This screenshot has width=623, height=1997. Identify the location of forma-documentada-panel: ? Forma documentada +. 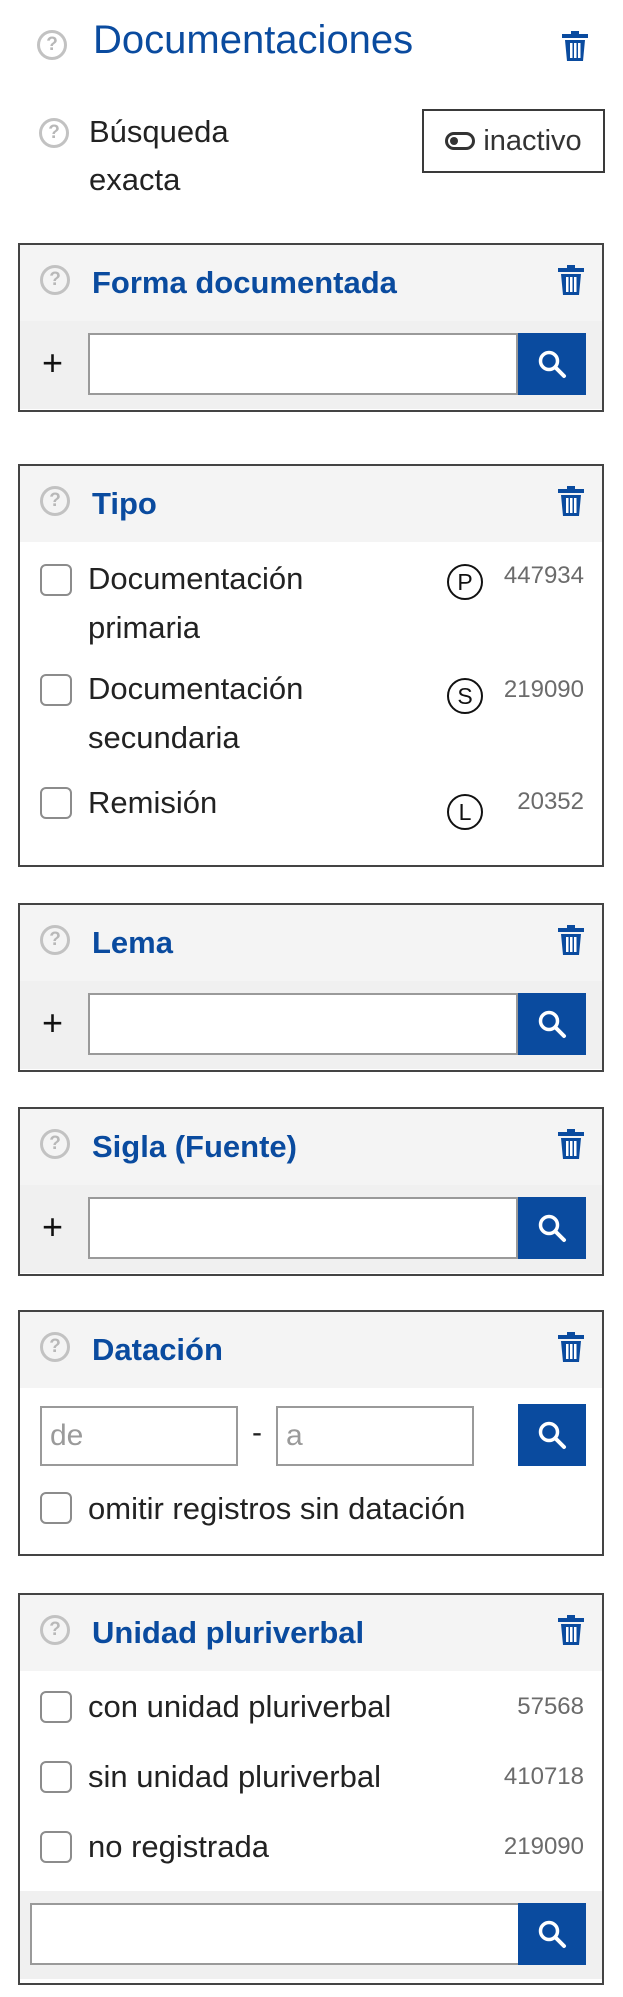
(311, 327).